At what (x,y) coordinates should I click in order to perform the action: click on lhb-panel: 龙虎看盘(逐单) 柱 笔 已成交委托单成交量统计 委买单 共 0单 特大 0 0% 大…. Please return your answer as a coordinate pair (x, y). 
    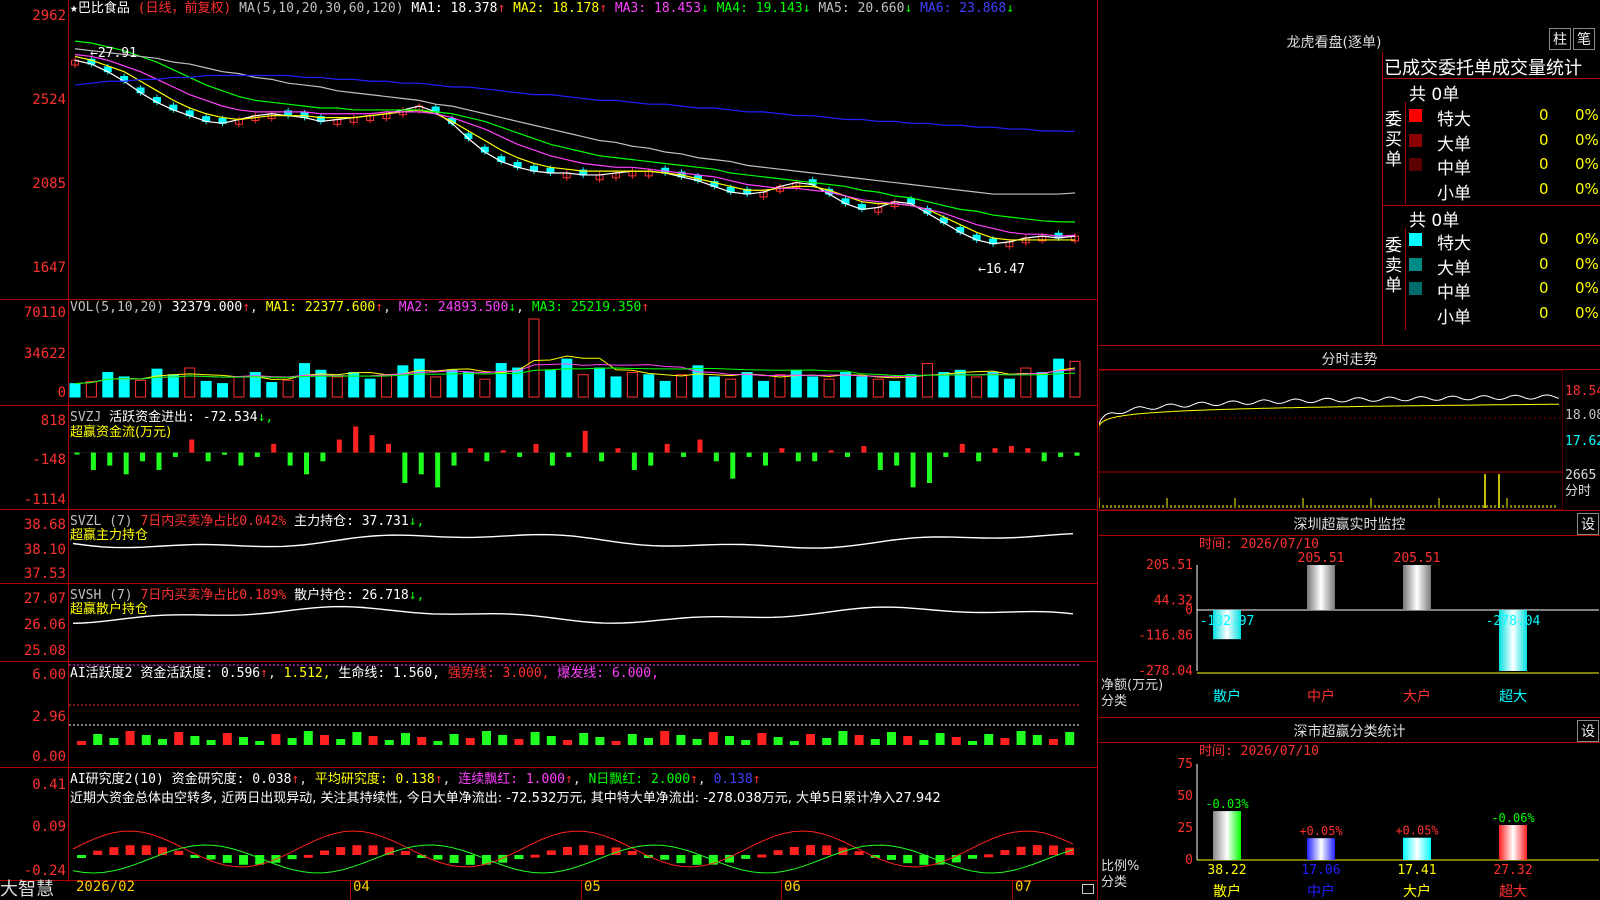
    Looking at the image, I should click on (1349, 173).